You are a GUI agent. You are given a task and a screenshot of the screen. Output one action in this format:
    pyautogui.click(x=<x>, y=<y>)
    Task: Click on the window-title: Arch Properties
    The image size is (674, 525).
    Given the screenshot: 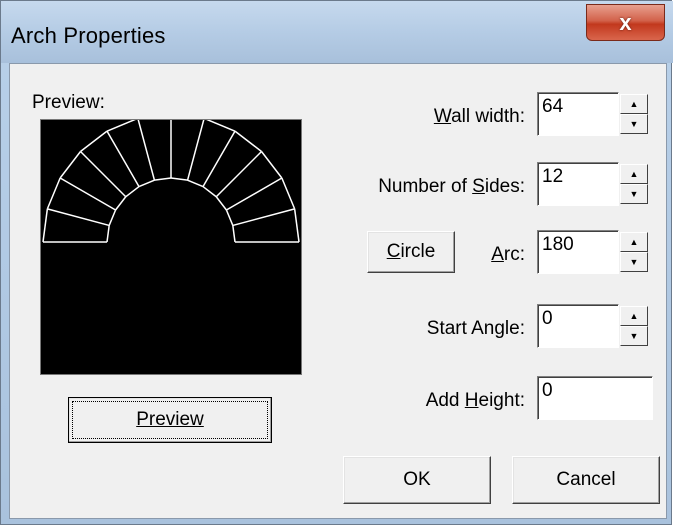 What is the action you would take?
    pyautogui.click(x=88, y=35)
    